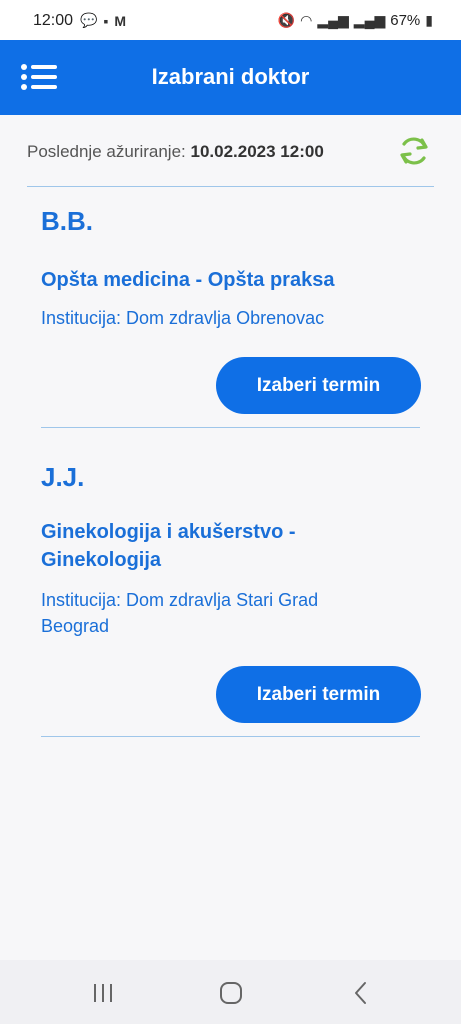  What do you see at coordinates (306, 20) in the screenshot?
I see `wifi-icon: ◠` at bounding box center [306, 20].